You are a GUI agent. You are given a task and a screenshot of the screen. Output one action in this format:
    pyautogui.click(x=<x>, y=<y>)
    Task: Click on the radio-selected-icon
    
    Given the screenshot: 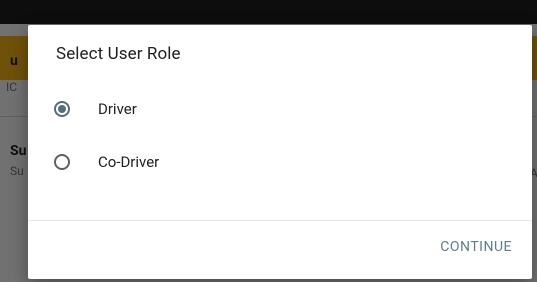 What is the action you would take?
    pyautogui.click(x=62, y=109)
    